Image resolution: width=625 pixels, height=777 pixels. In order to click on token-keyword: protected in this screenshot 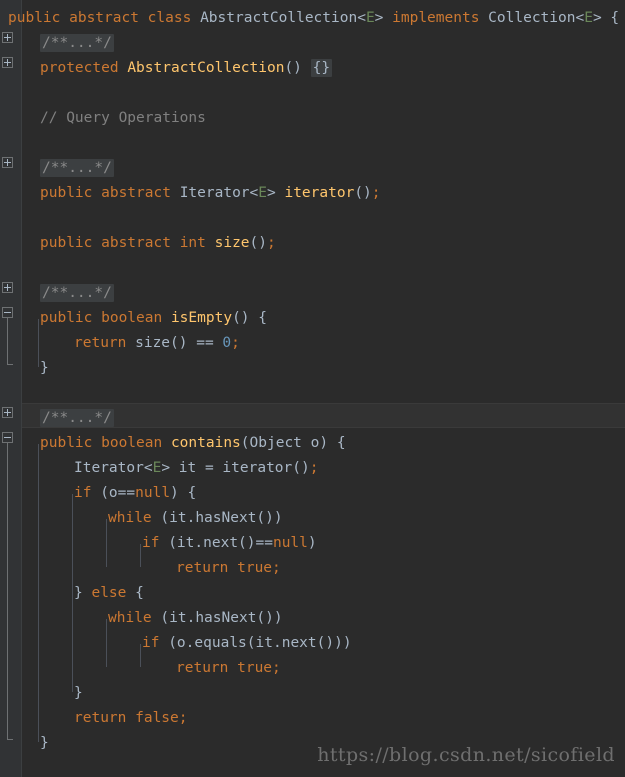, I will do `click(84, 68)`.